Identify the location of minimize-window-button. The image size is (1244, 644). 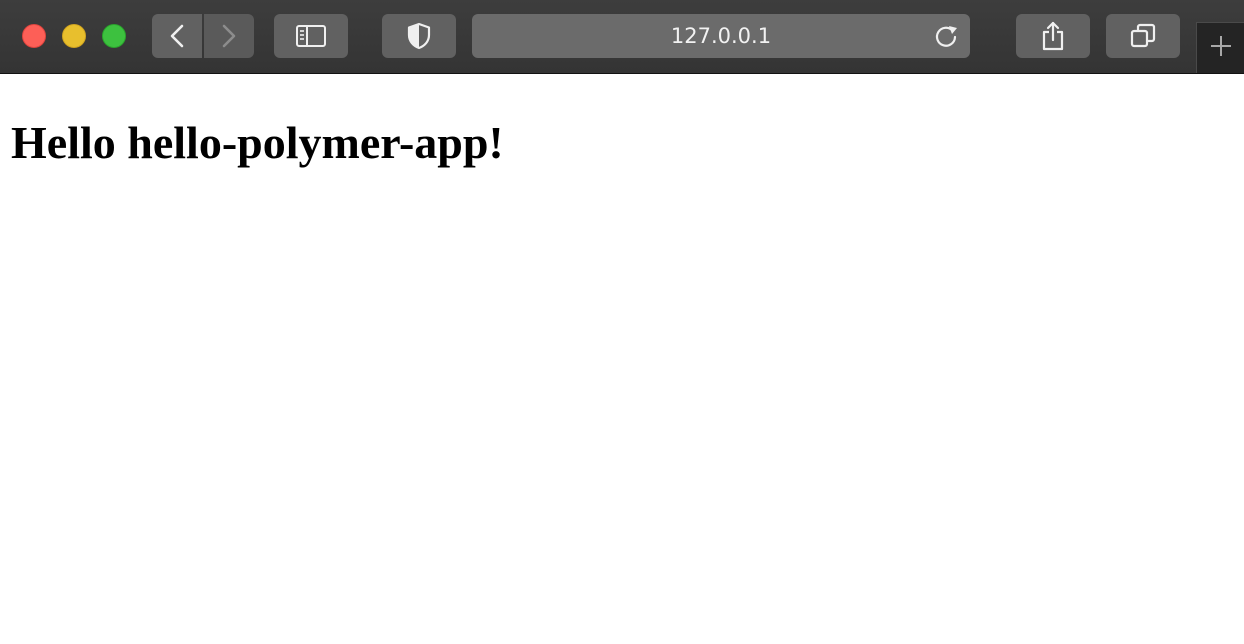
(74, 36).